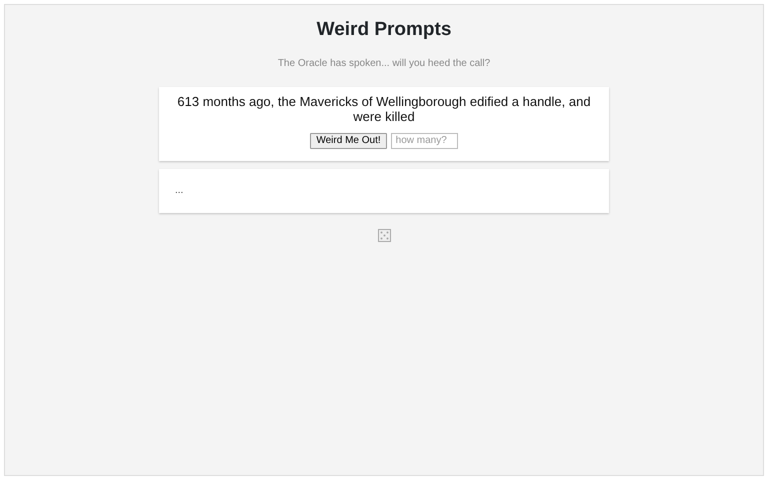 This screenshot has height=480, width=768. I want to click on count-field: how many?, so click(424, 140).